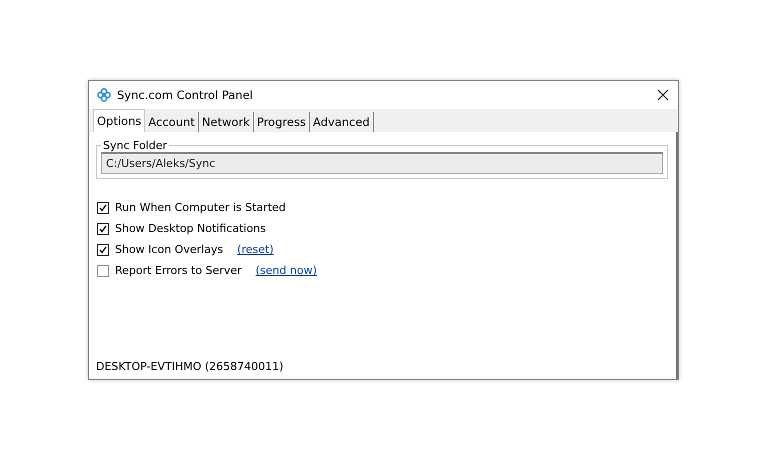 Image resolution: width=768 pixels, height=461 pixels. Describe the element at coordinates (286, 270) in the screenshot. I see `link: (send now)` at that location.